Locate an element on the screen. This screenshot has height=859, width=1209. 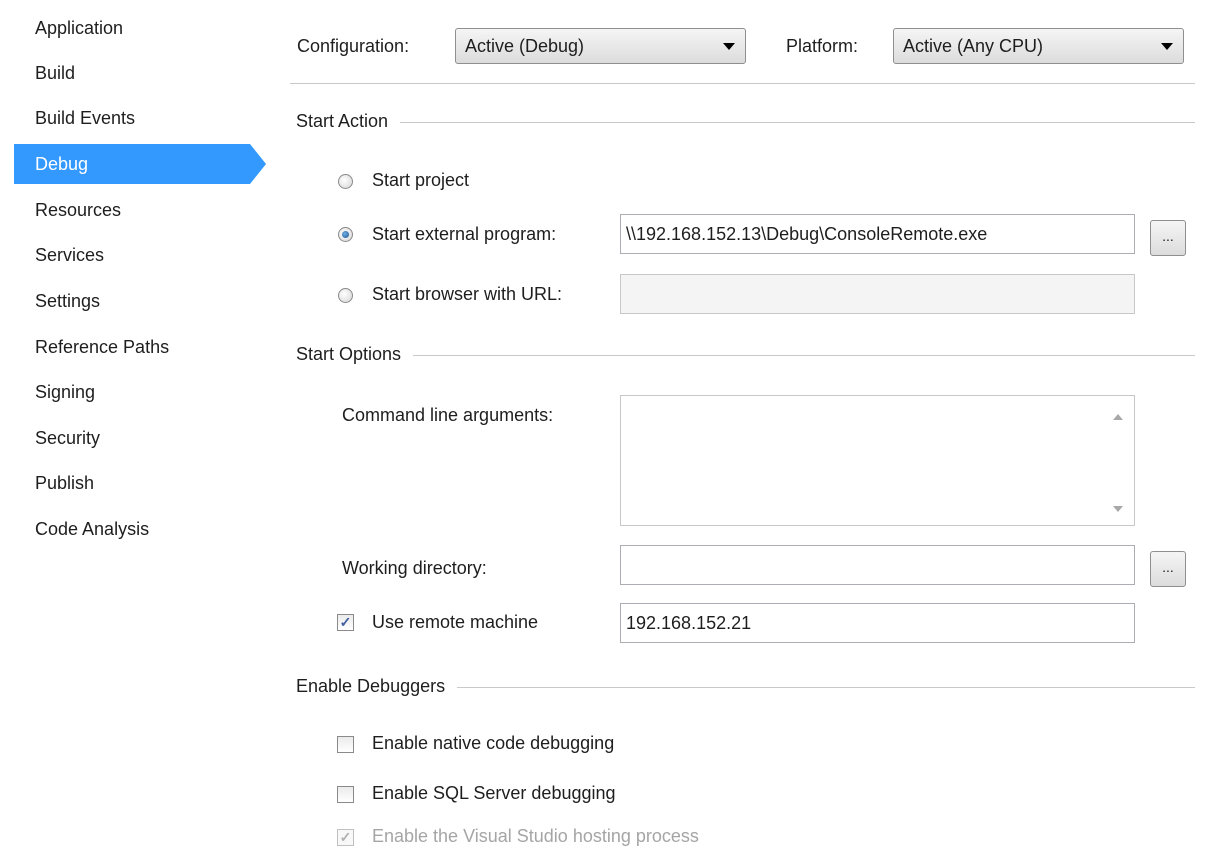
sidebar-item-label: Services is located at coordinates (70, 255).